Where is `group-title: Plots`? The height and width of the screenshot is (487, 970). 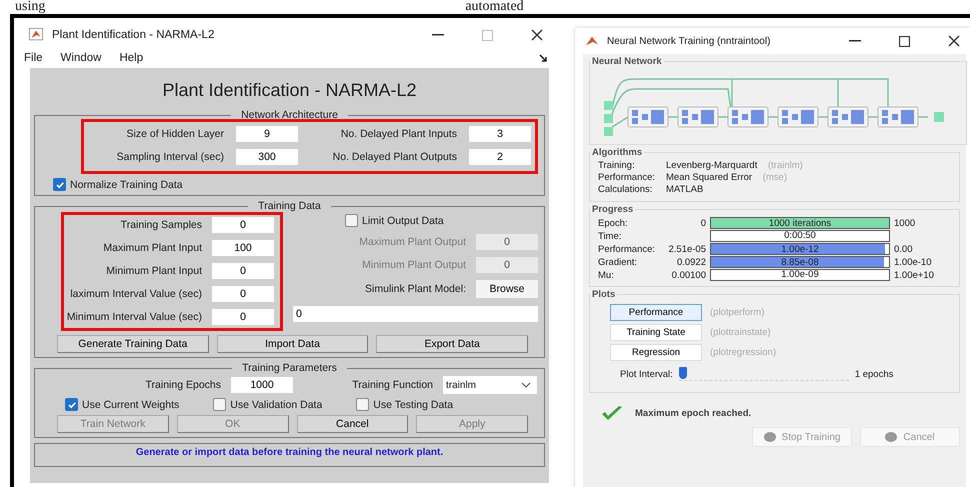
group-title: Plots is located at coordinates (603, 294).